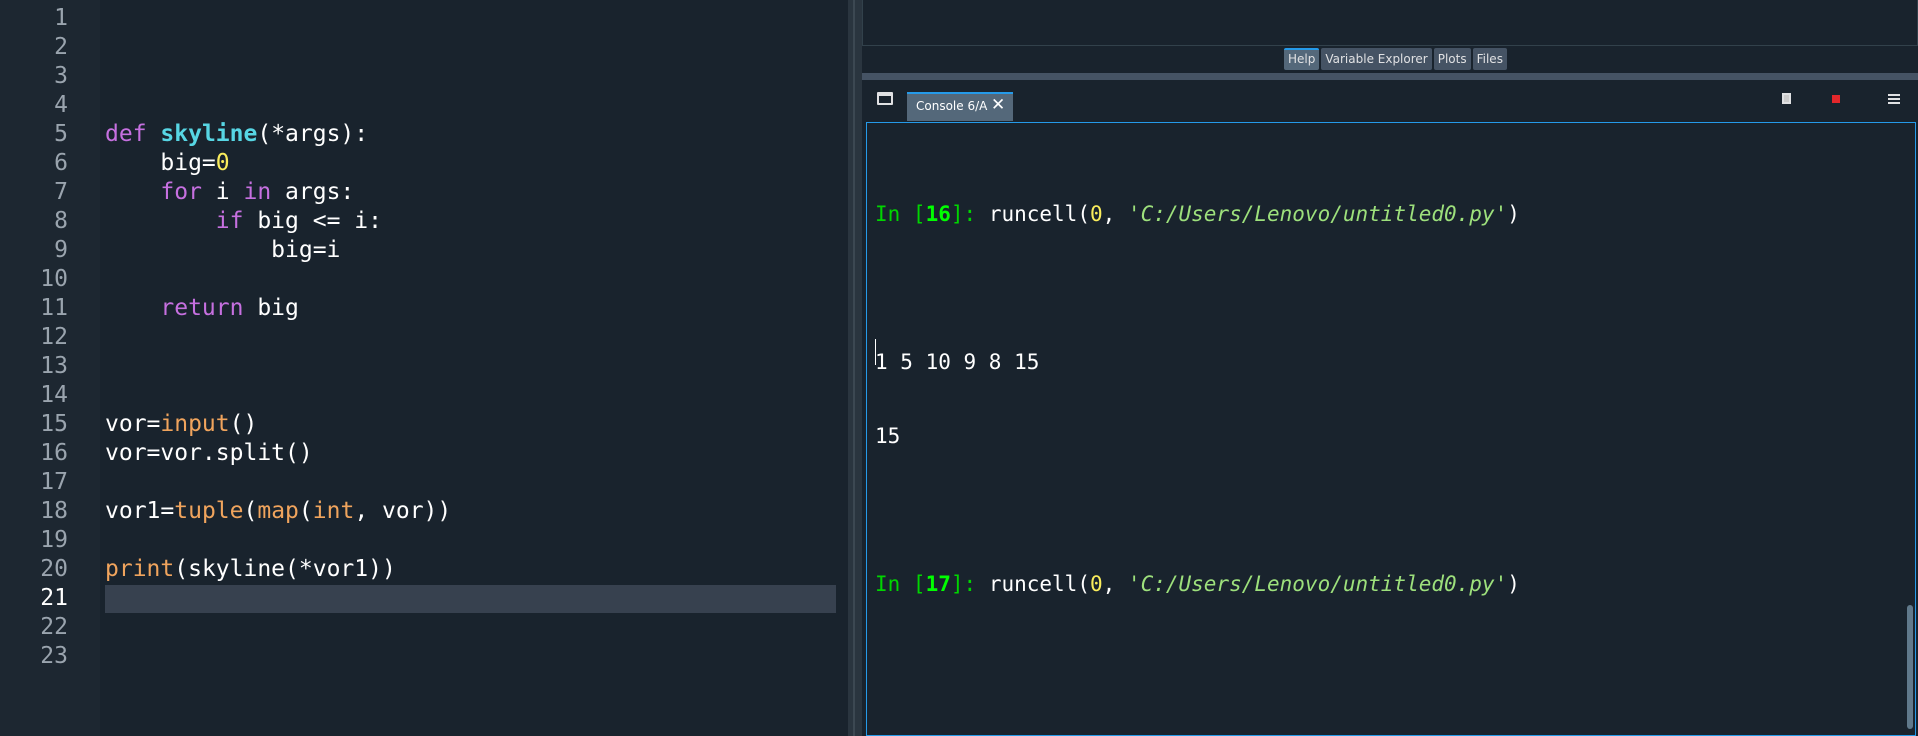  Describe the element at coordinates (229, 221) in the screenshot. I see `keyword-if: if` at that location.